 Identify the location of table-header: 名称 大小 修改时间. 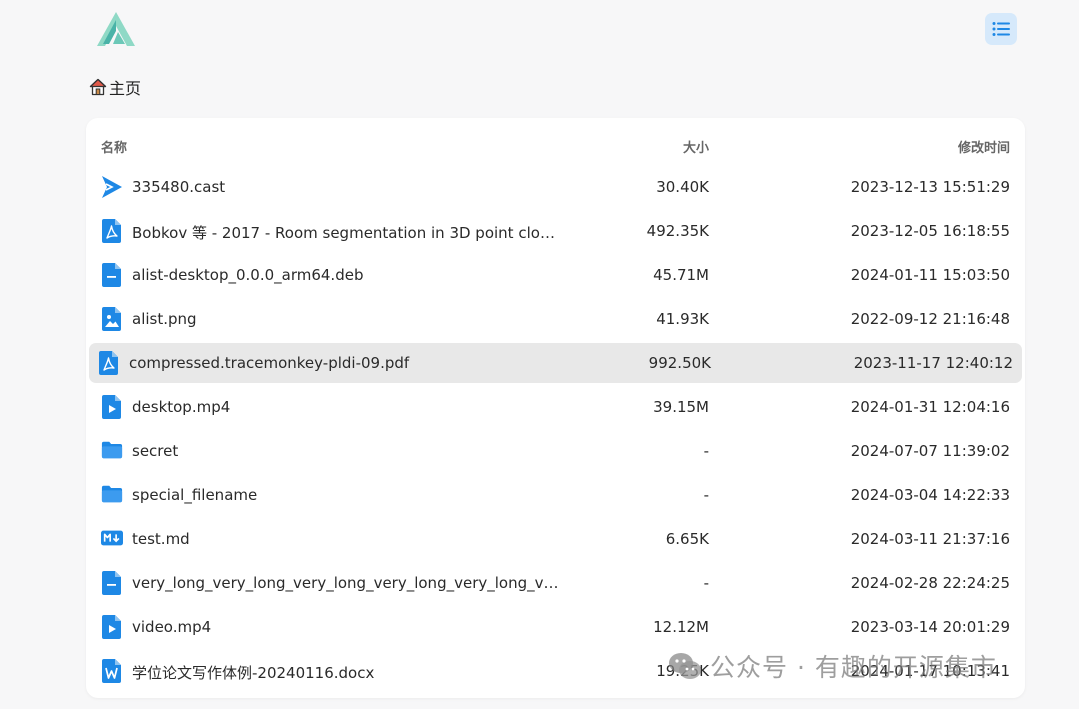
(555, 145).